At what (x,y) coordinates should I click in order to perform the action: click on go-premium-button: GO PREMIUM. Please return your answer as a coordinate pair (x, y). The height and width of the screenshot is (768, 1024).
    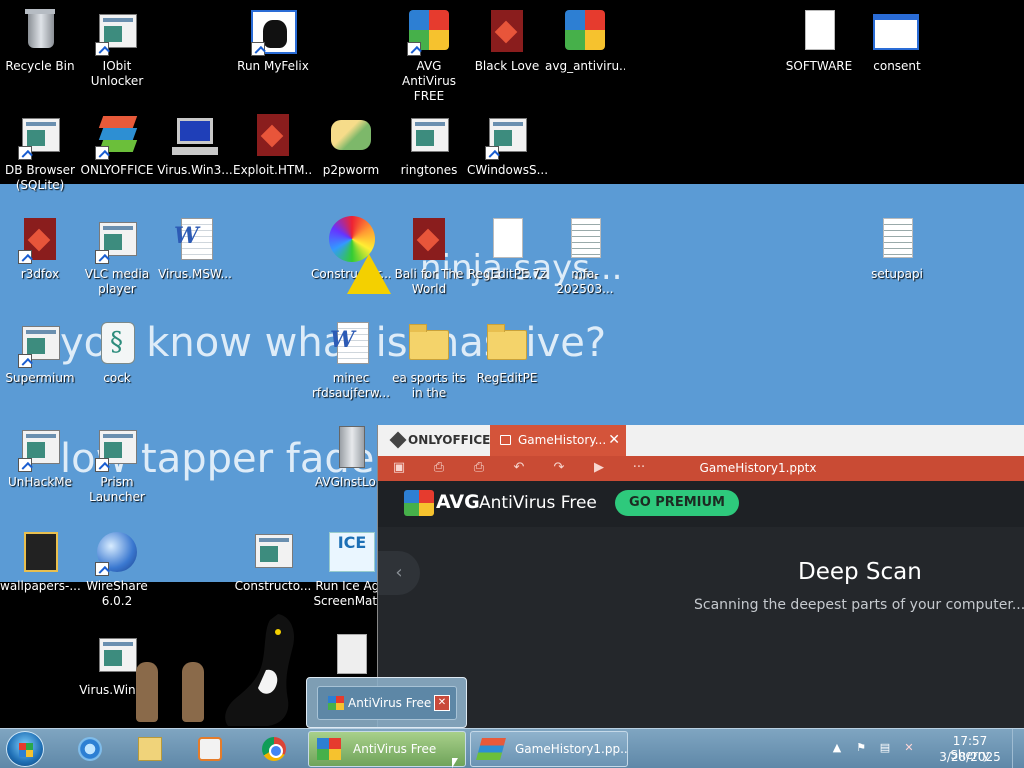
    Looking at the image, I should click on (677, 503).